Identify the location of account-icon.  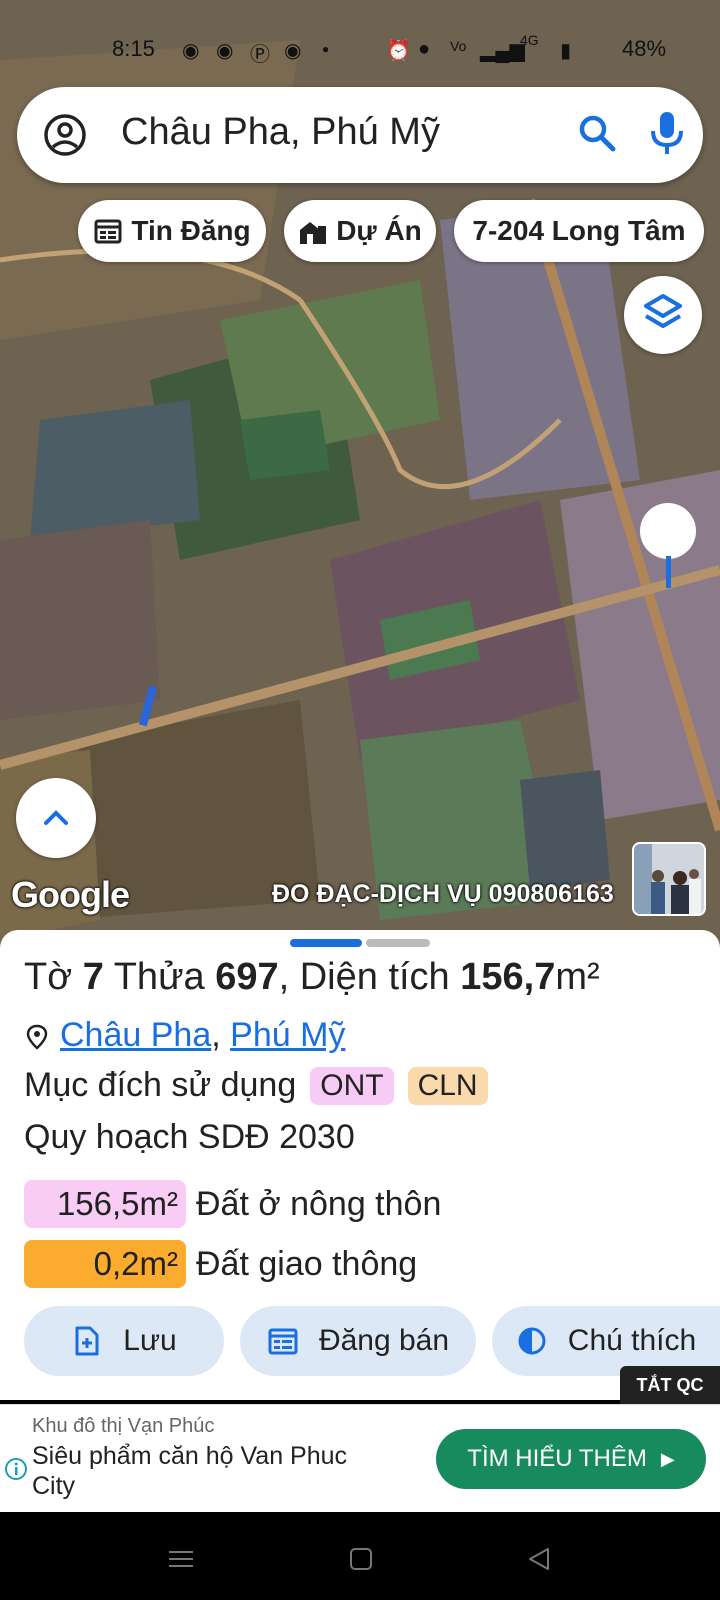
(65, 135).